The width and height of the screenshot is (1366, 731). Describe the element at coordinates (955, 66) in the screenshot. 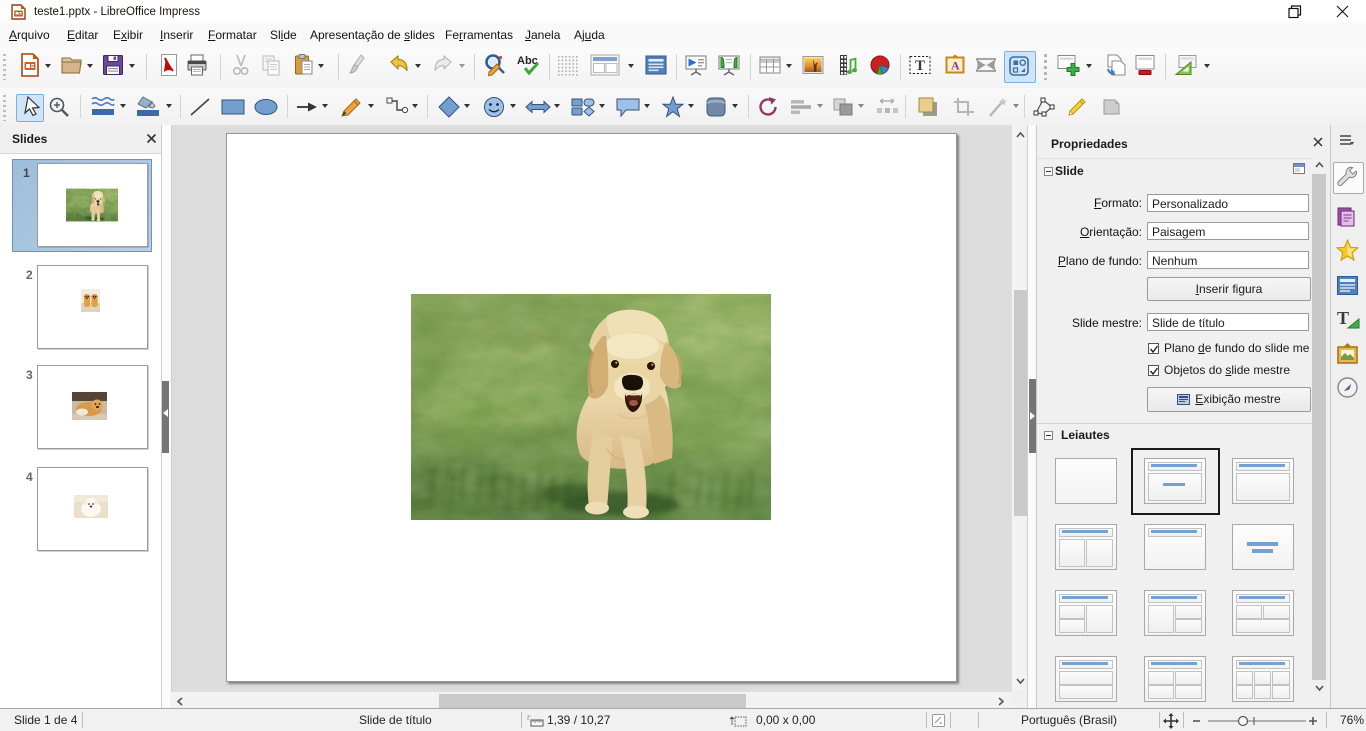

I see `svg-text: A` at that location.